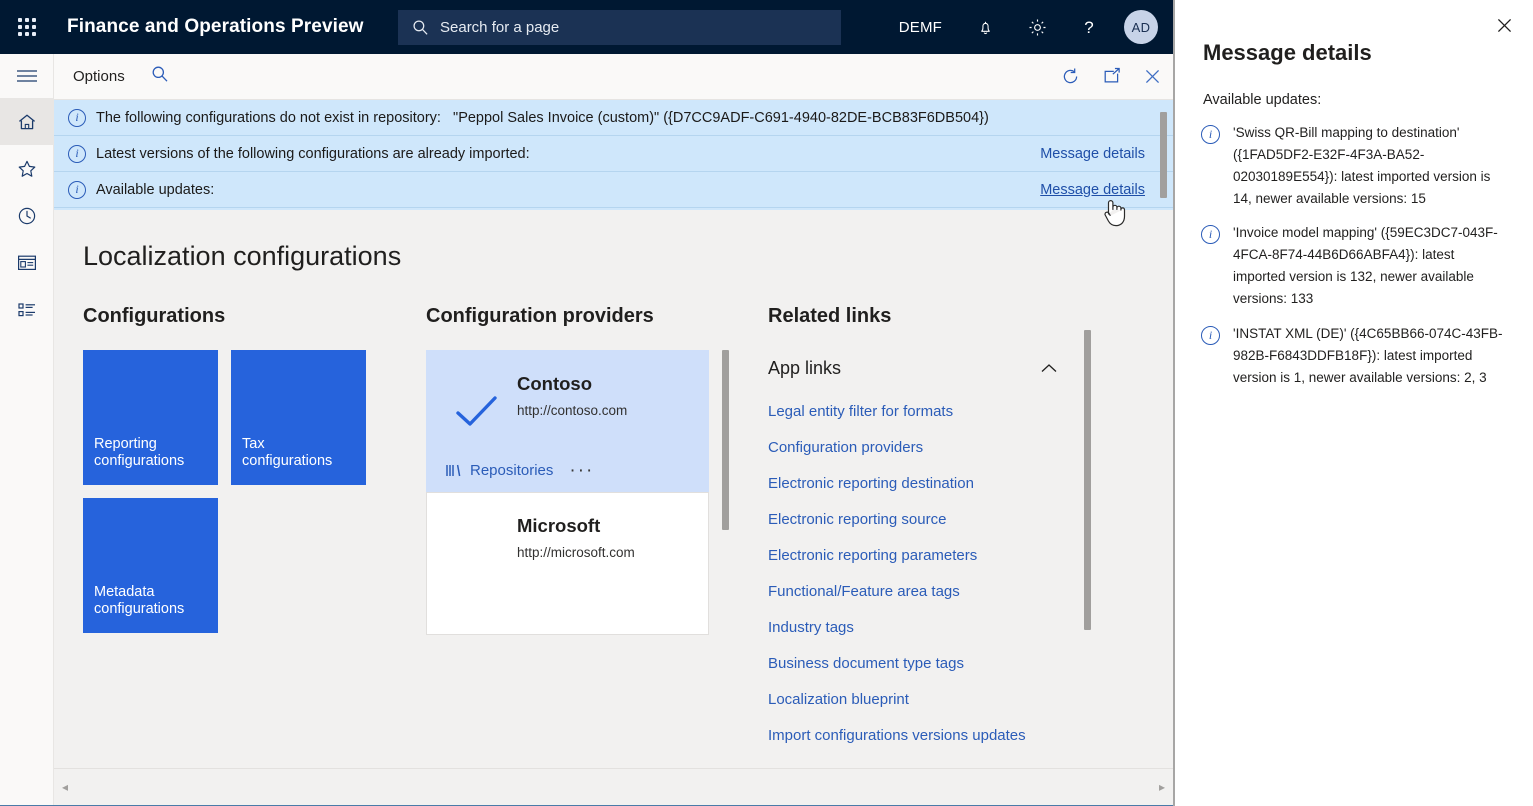 This screenshot has width=1533, height=806. Describe the element at coordinates (215, 26) in the screenshot. I see `app-title: Finance and Operations Preview` at that location.